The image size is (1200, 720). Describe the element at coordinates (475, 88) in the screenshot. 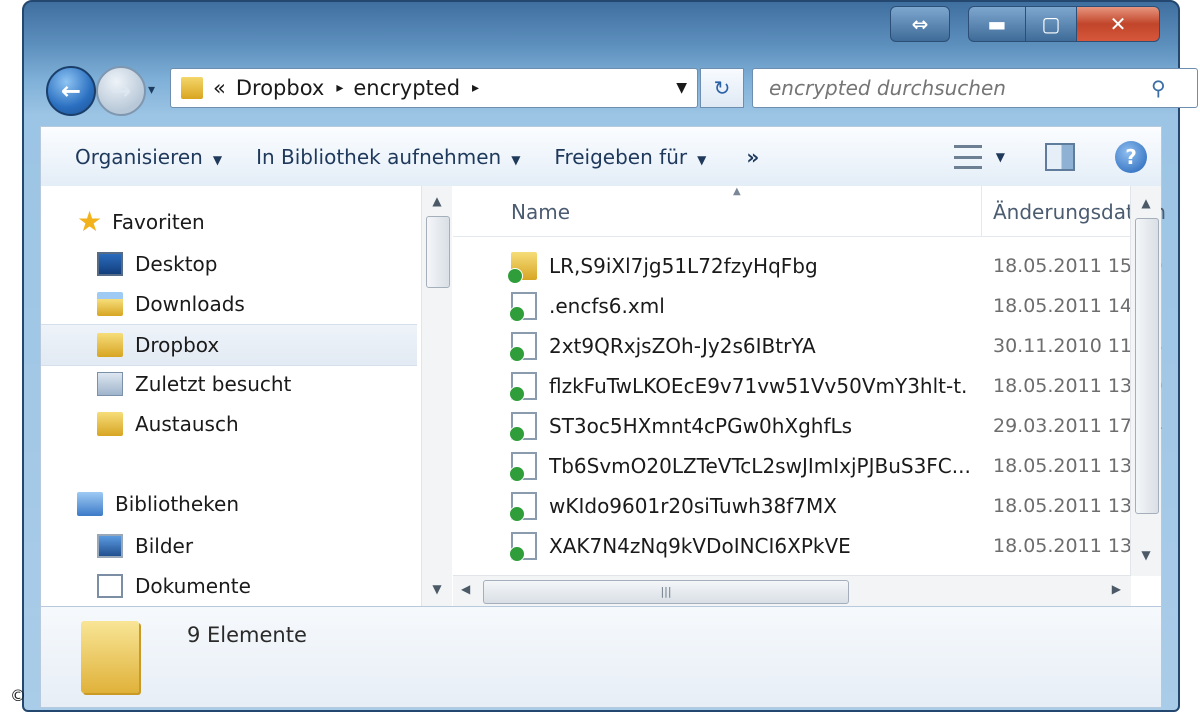

I see `breadcrumb-trailing-arrow-icon: ▸` at that location.